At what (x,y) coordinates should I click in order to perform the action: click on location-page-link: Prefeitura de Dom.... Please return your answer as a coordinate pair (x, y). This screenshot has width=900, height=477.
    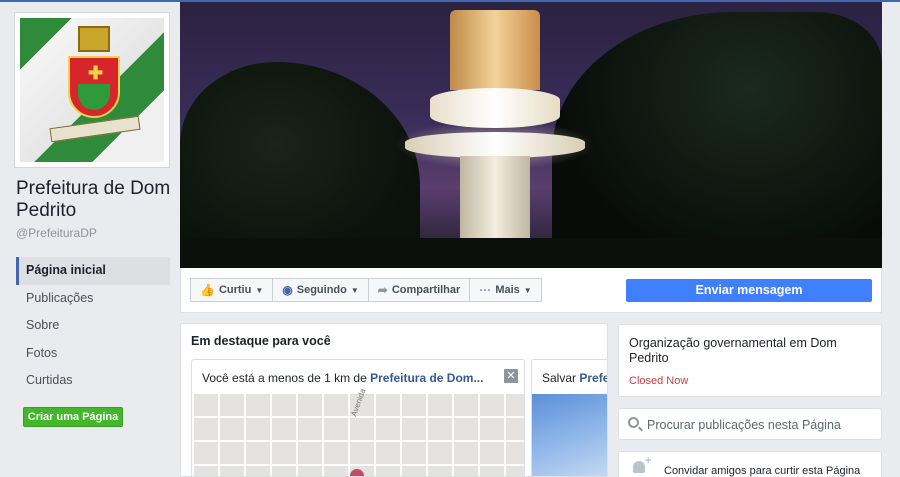
    Looking at the image, I should click on (426, 378).